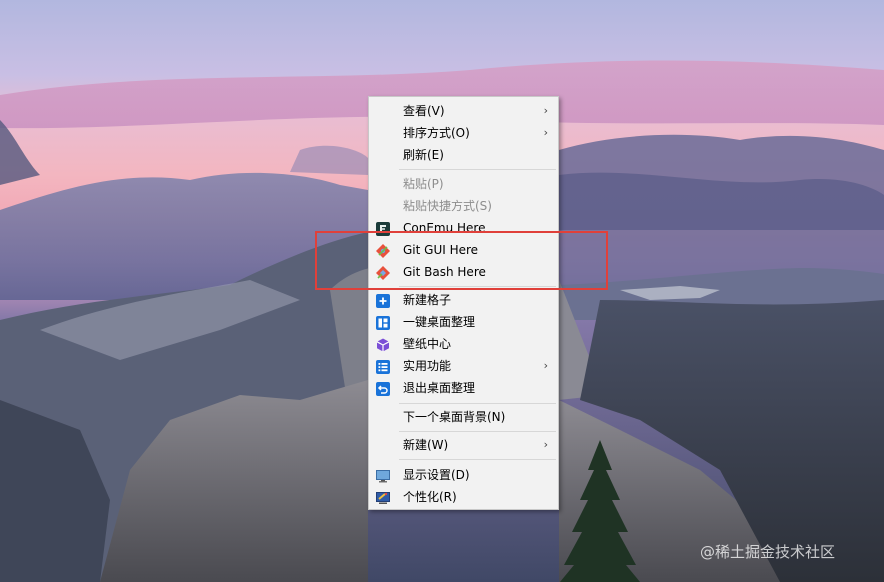 This screenshot has width=884, height=582. I want to click on menu-item-new-box: 新建格子, so click(463, 300).